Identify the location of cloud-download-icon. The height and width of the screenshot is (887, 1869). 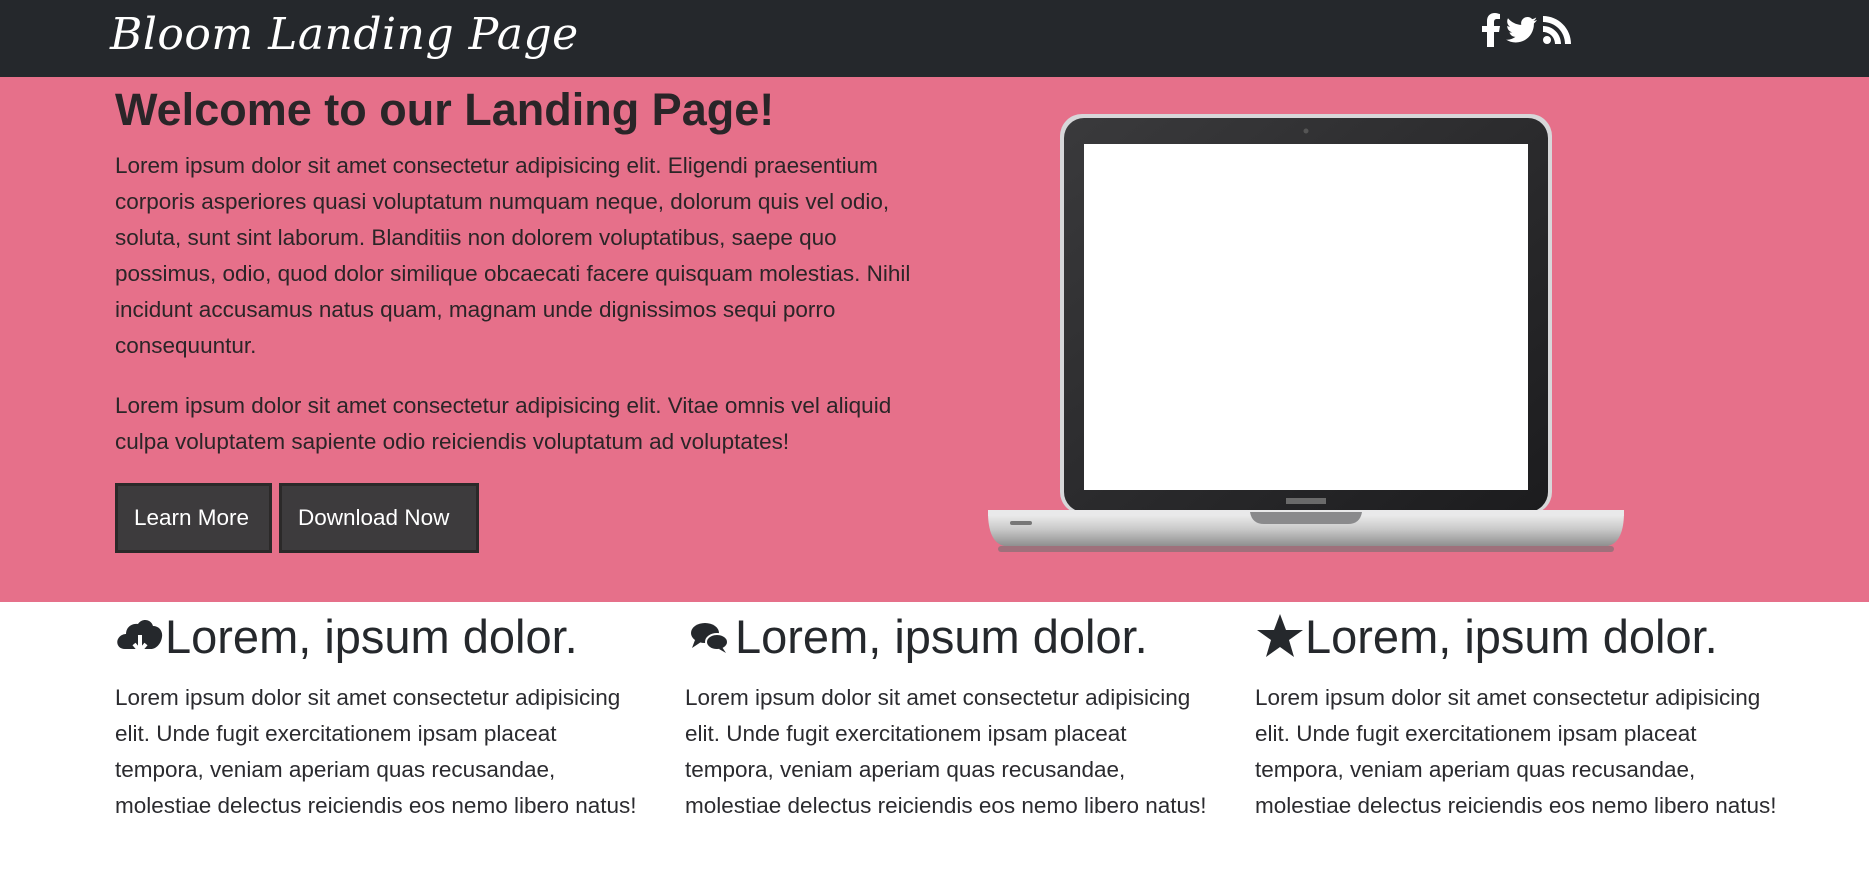
(140, 636).